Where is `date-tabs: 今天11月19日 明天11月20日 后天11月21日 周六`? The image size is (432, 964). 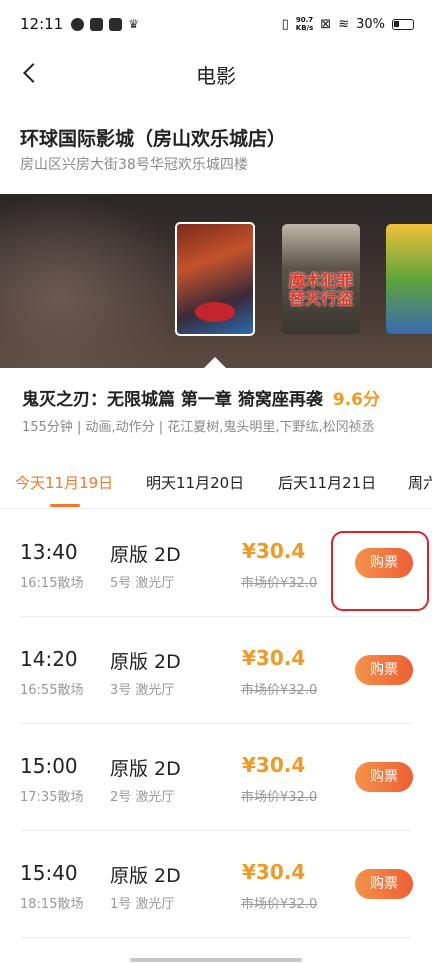
date-tabs: 今天11月19日 明天11月20日 后天11月21日 周六 is located at coordinates (216, 479).